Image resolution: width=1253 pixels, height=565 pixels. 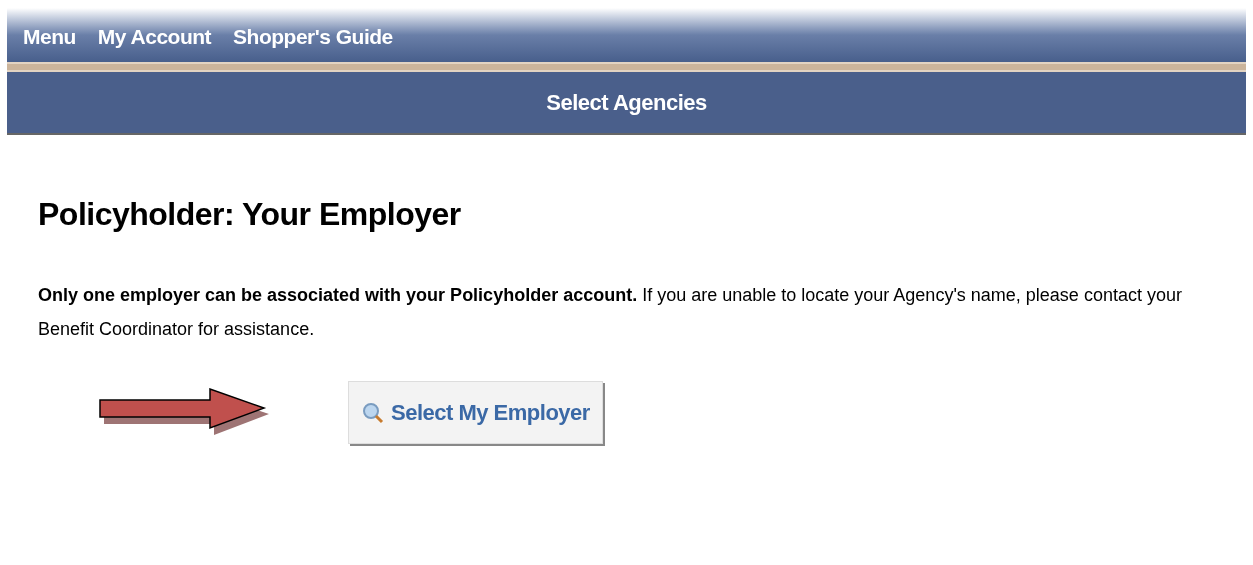 What do you see at coordinates (610, 312) in the screenshot?
I see `info-message: Only one employer can be associated with your Policyholder account. If you are unable to locate your Agency's name, please contact your Benefit Coordinator for assistance.` at bounding box center [610, 312].